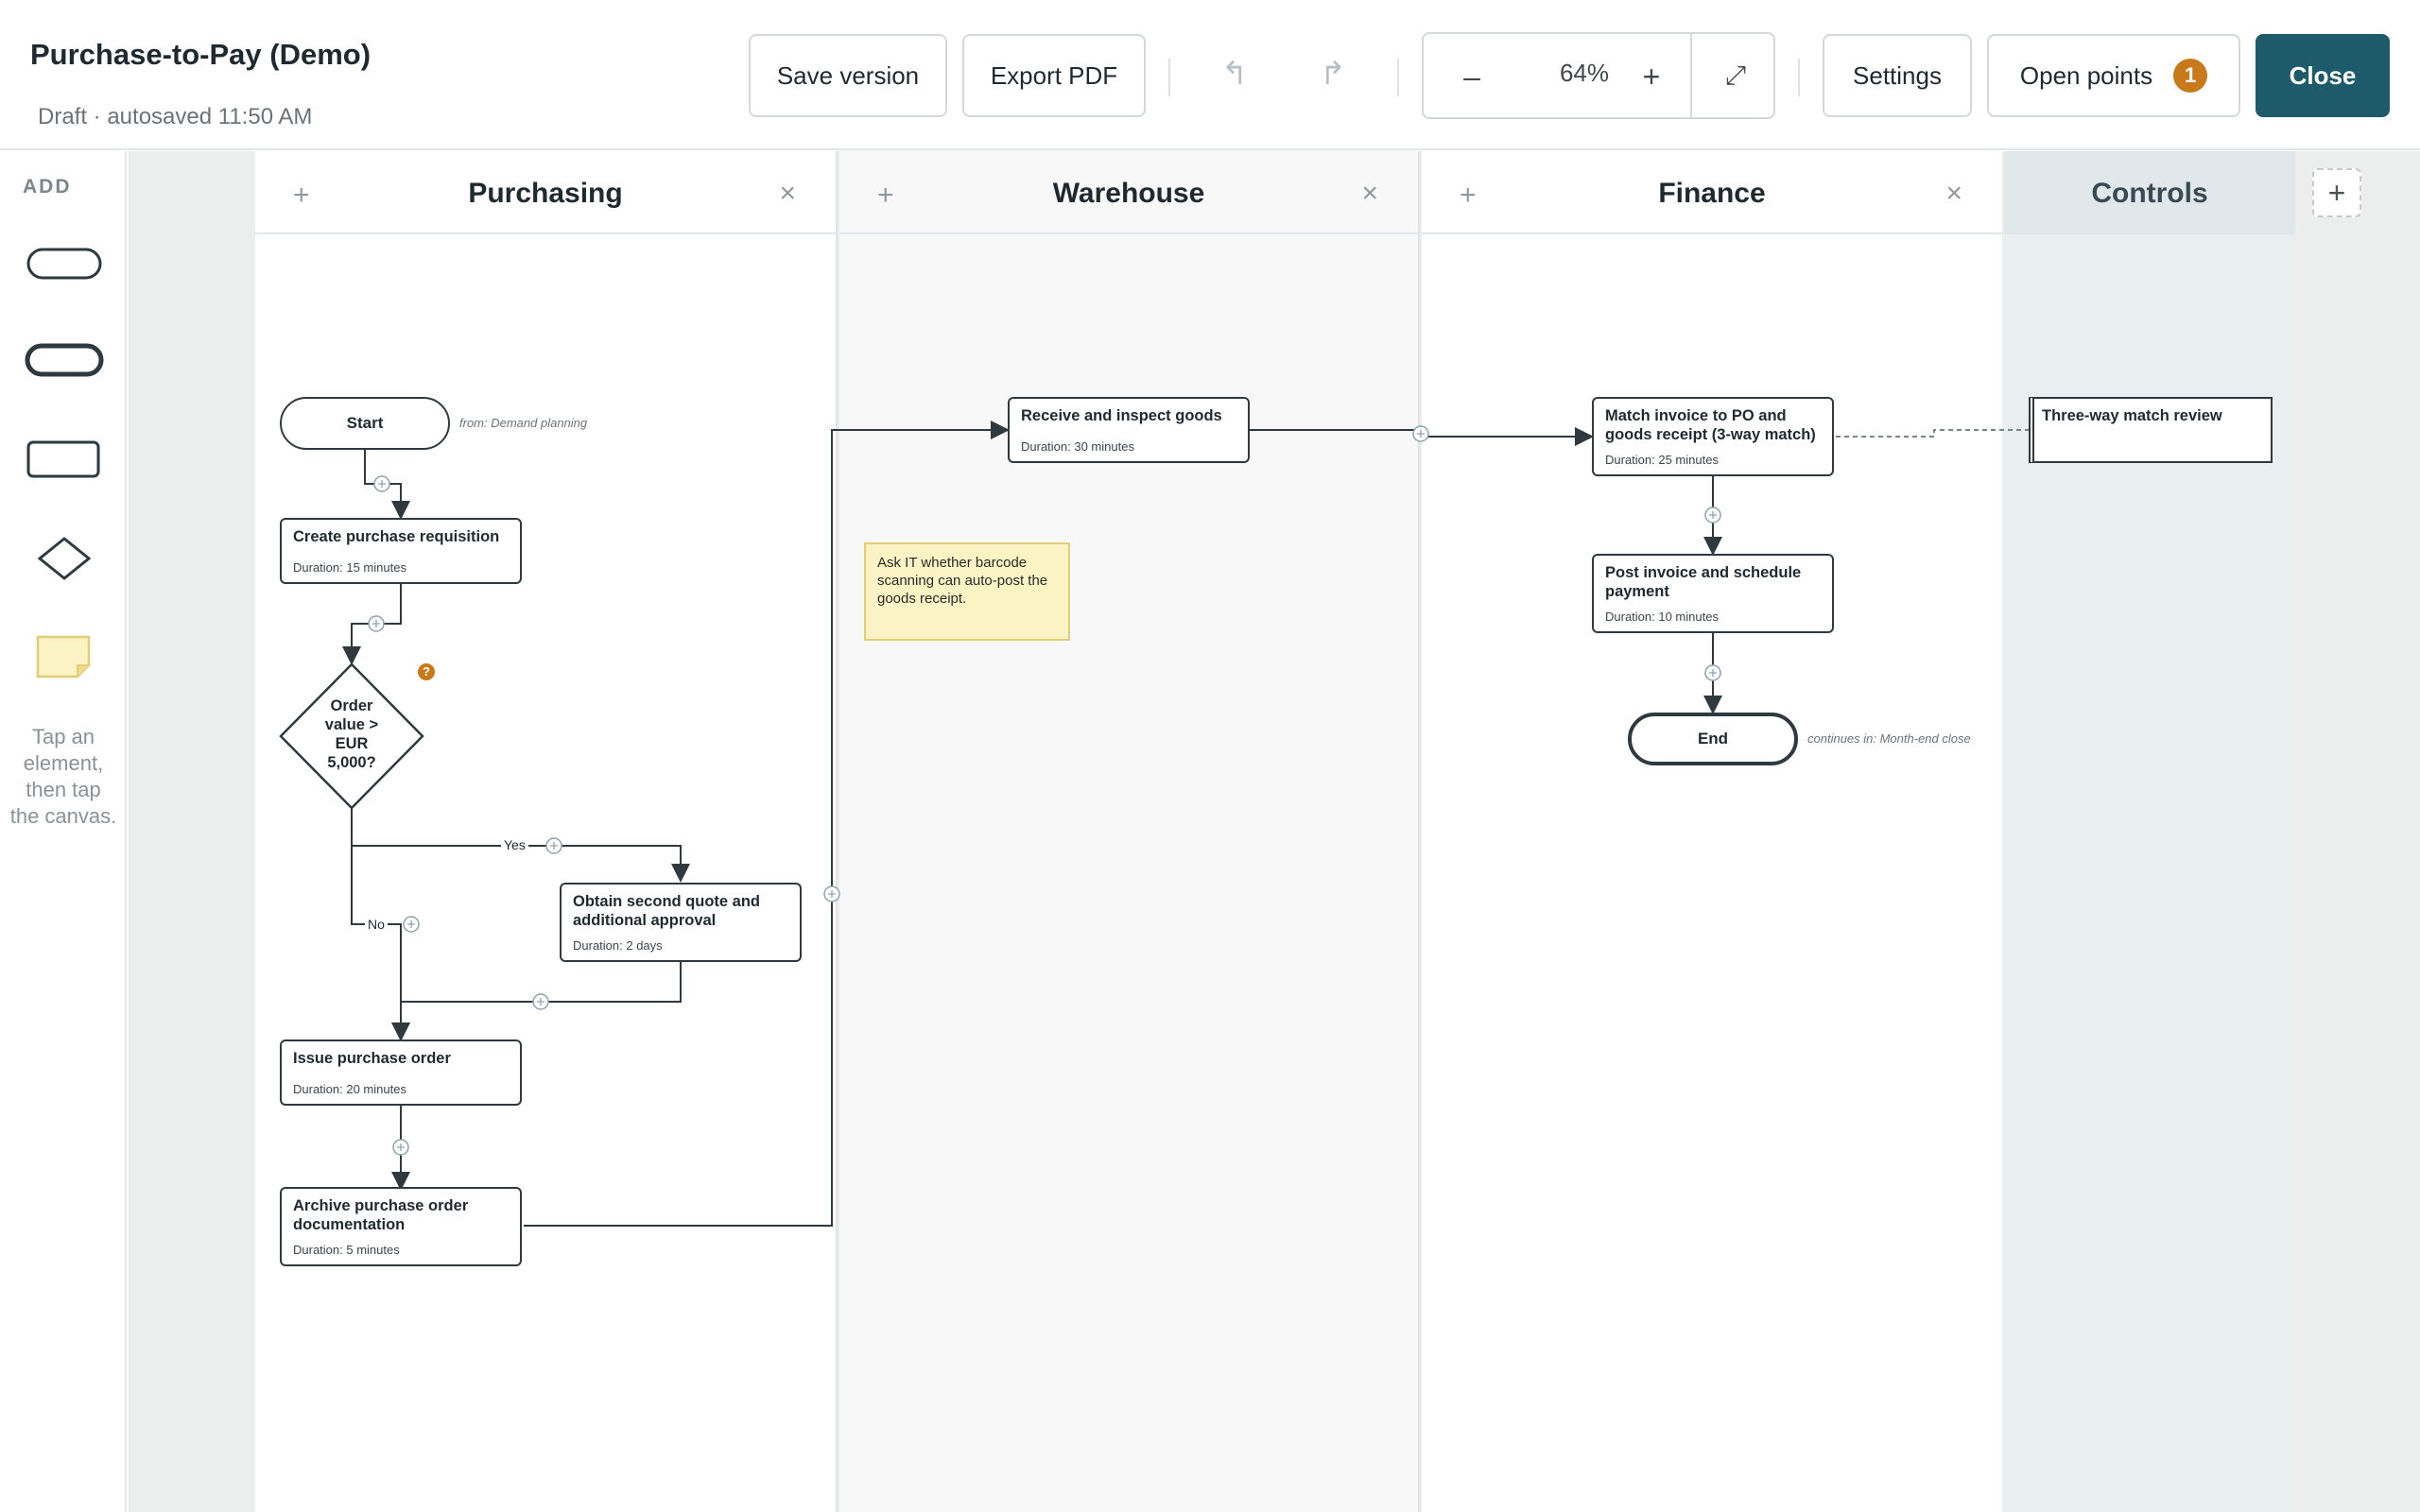 The image size is (2420, 1512). I want to click on edge-label-no: No, so click(376, 924).